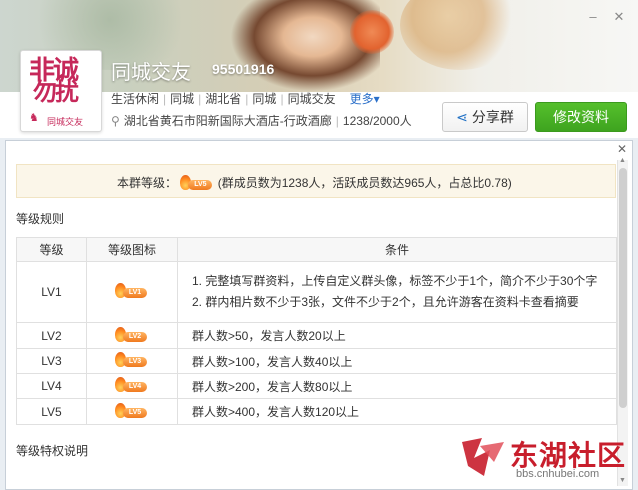 The height and width of the screenshot is (490, 638). What do you see at coordinates (223, 99) in the screenshot?
I see `tag-item: 湖北省` at bounding box center [223, 99].